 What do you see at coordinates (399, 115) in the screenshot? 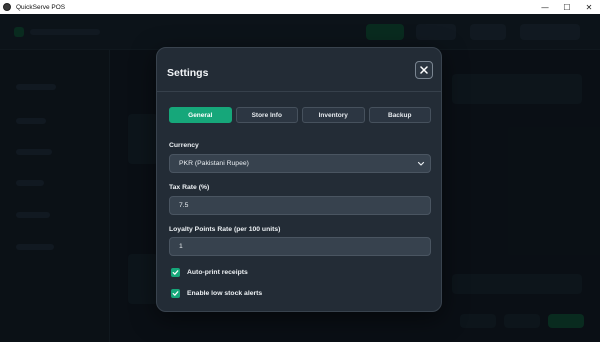
I see `tab-backup: Backup` at bounding box center [399, 115].